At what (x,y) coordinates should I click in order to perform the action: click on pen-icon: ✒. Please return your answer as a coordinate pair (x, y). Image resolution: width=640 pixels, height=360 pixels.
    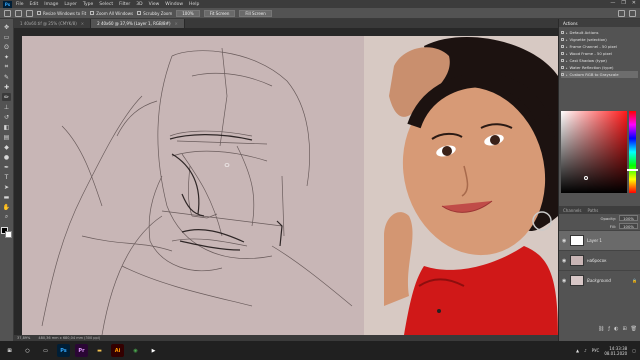
    Looking at the image, I should click on (6, 167).